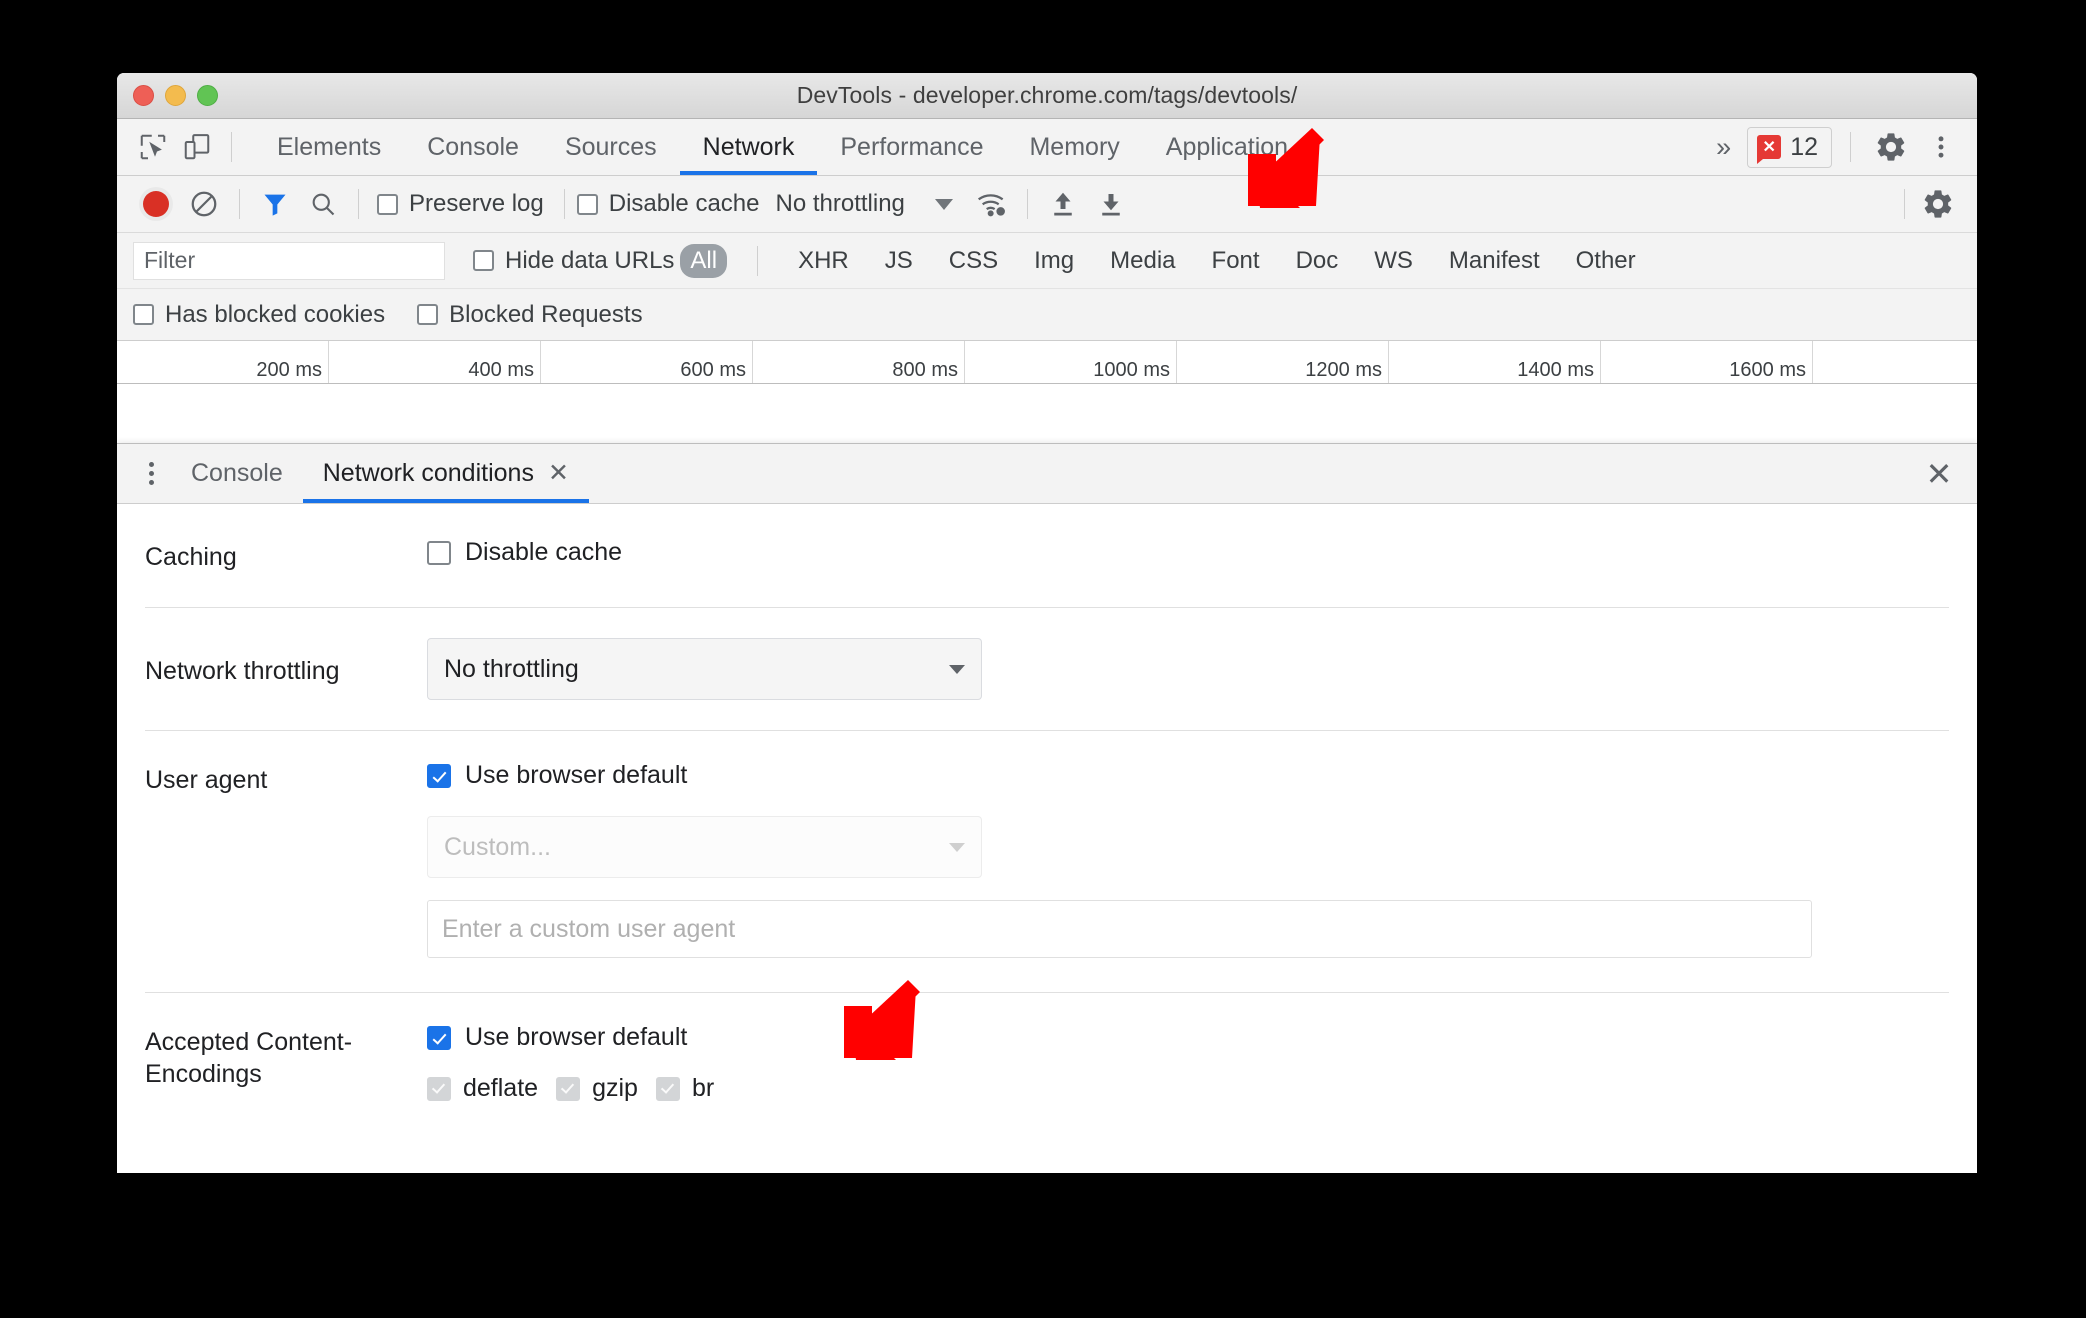  Describe the element at coordinates (684, 203) in the screenshot. I see `disable-cache-label: Disable cache` at that location.